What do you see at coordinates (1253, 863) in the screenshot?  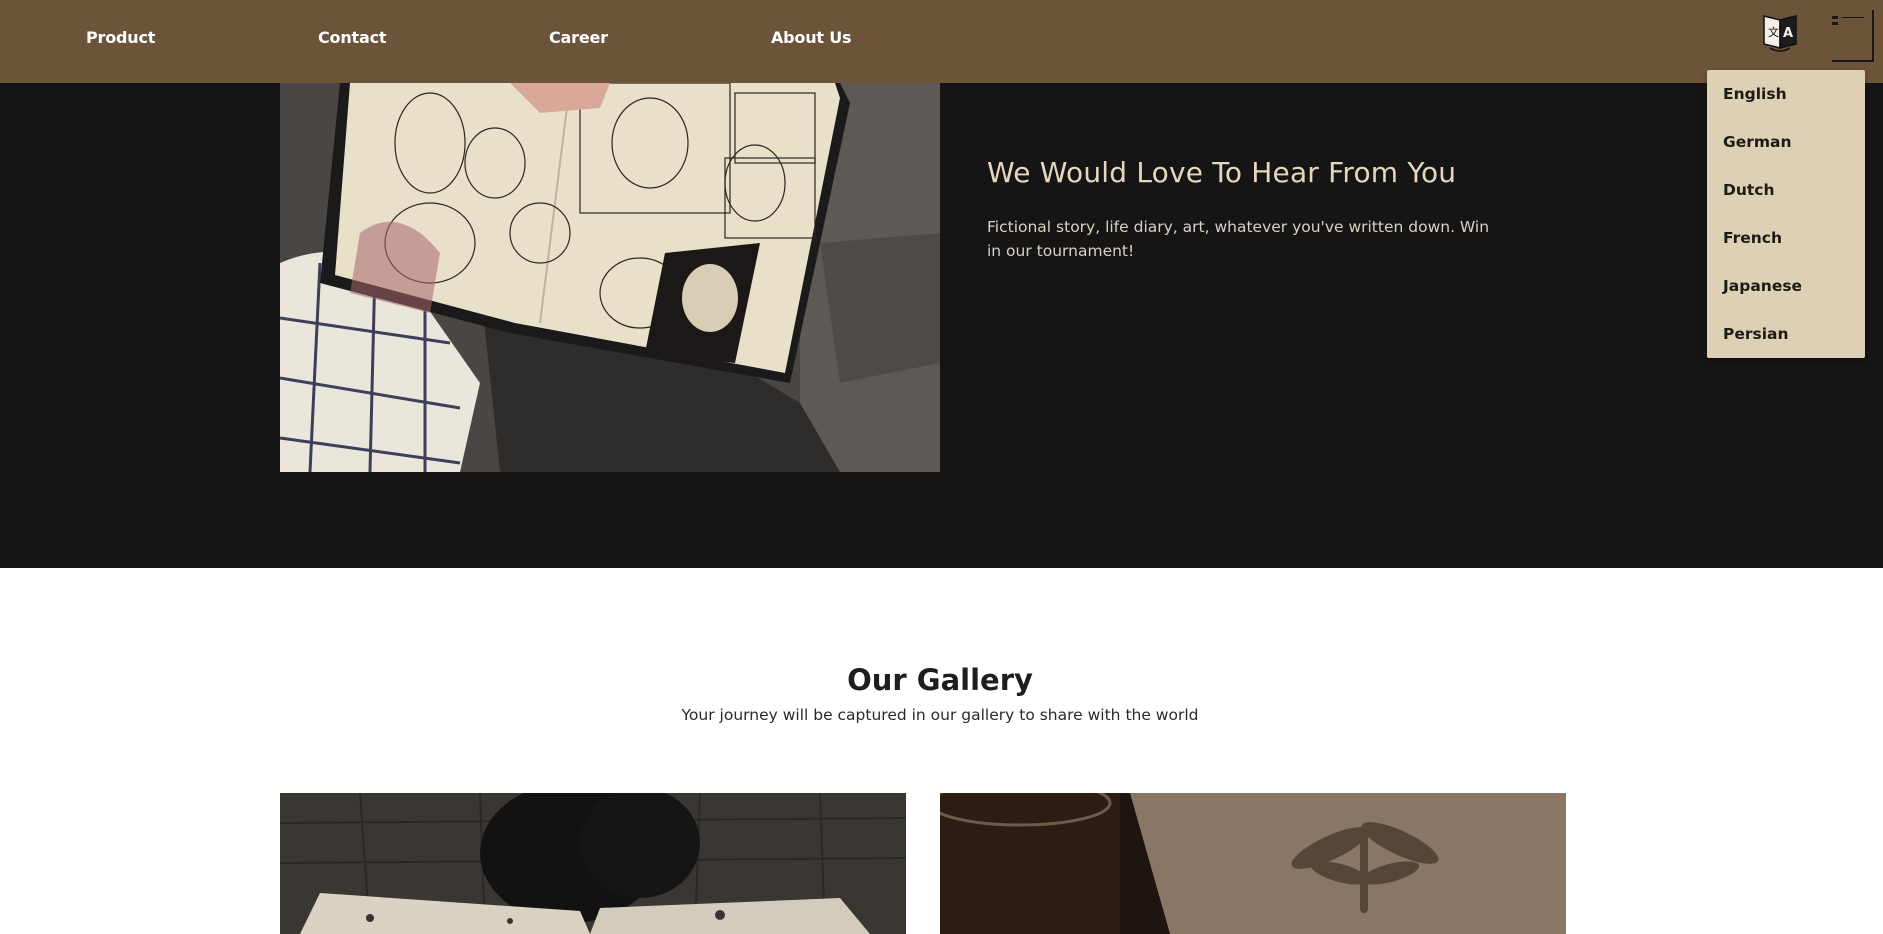 I see `gallery-image-moth-notebook` at bounding box center [1253, 863].